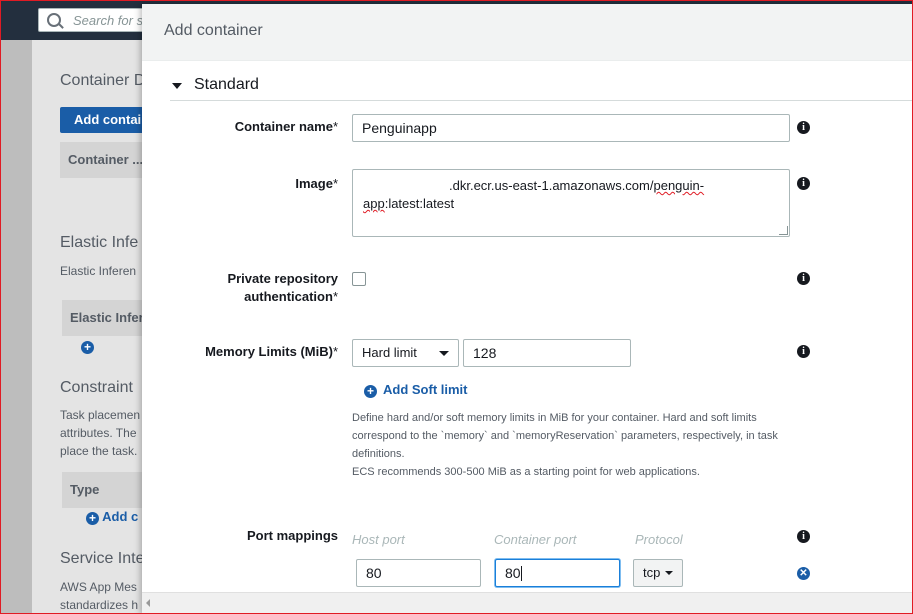  I want to click on container-port-input: 80, so click(557, 573).